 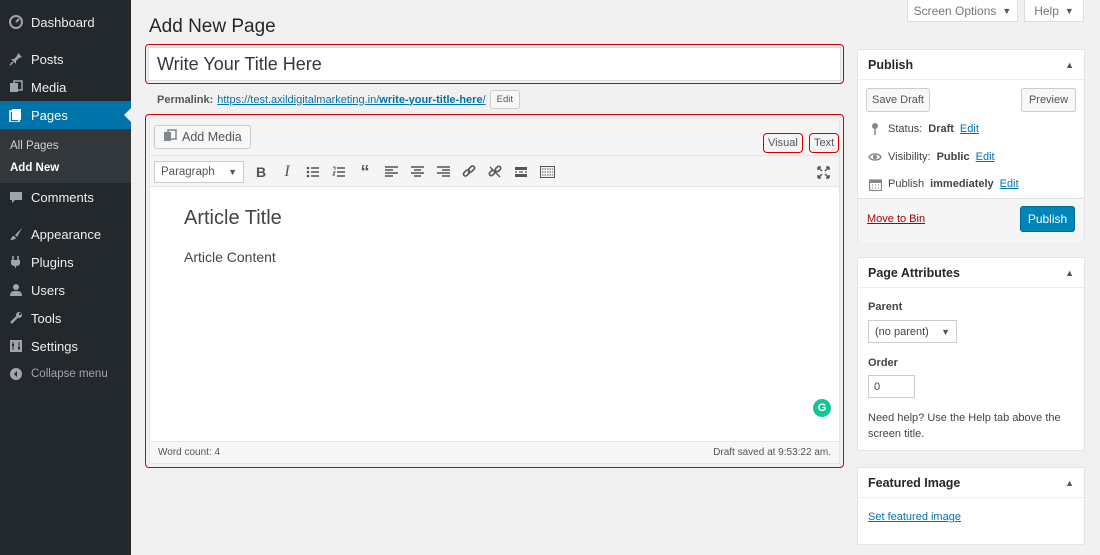 I want to click on parent-select: (no parent) ▼, so click(x=912, y=331).